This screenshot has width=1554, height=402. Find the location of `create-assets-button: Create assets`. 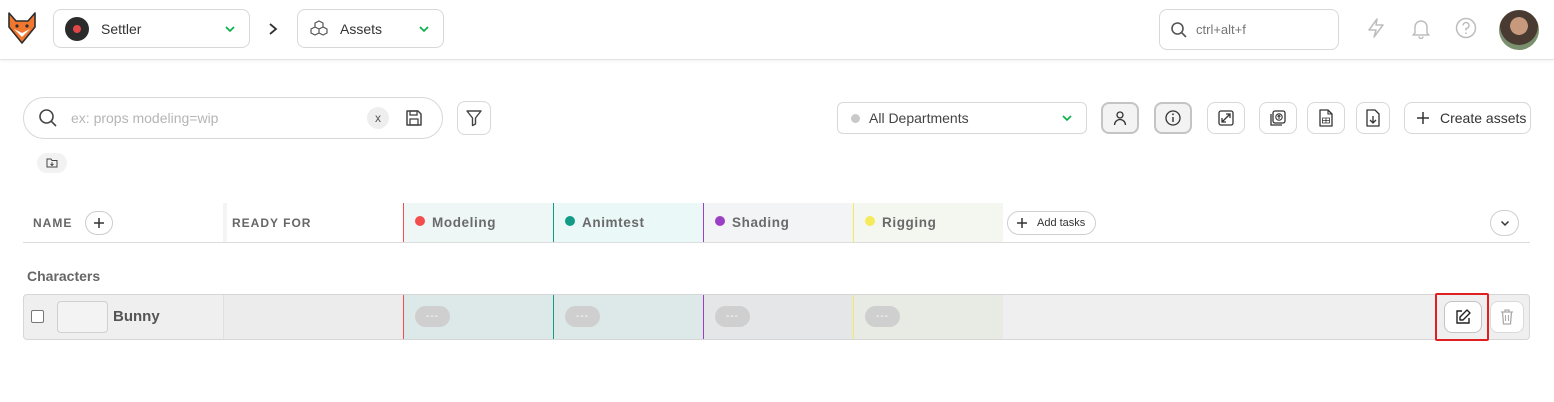

create-assets-button: Create assets is located at coordinates (1467, 118).